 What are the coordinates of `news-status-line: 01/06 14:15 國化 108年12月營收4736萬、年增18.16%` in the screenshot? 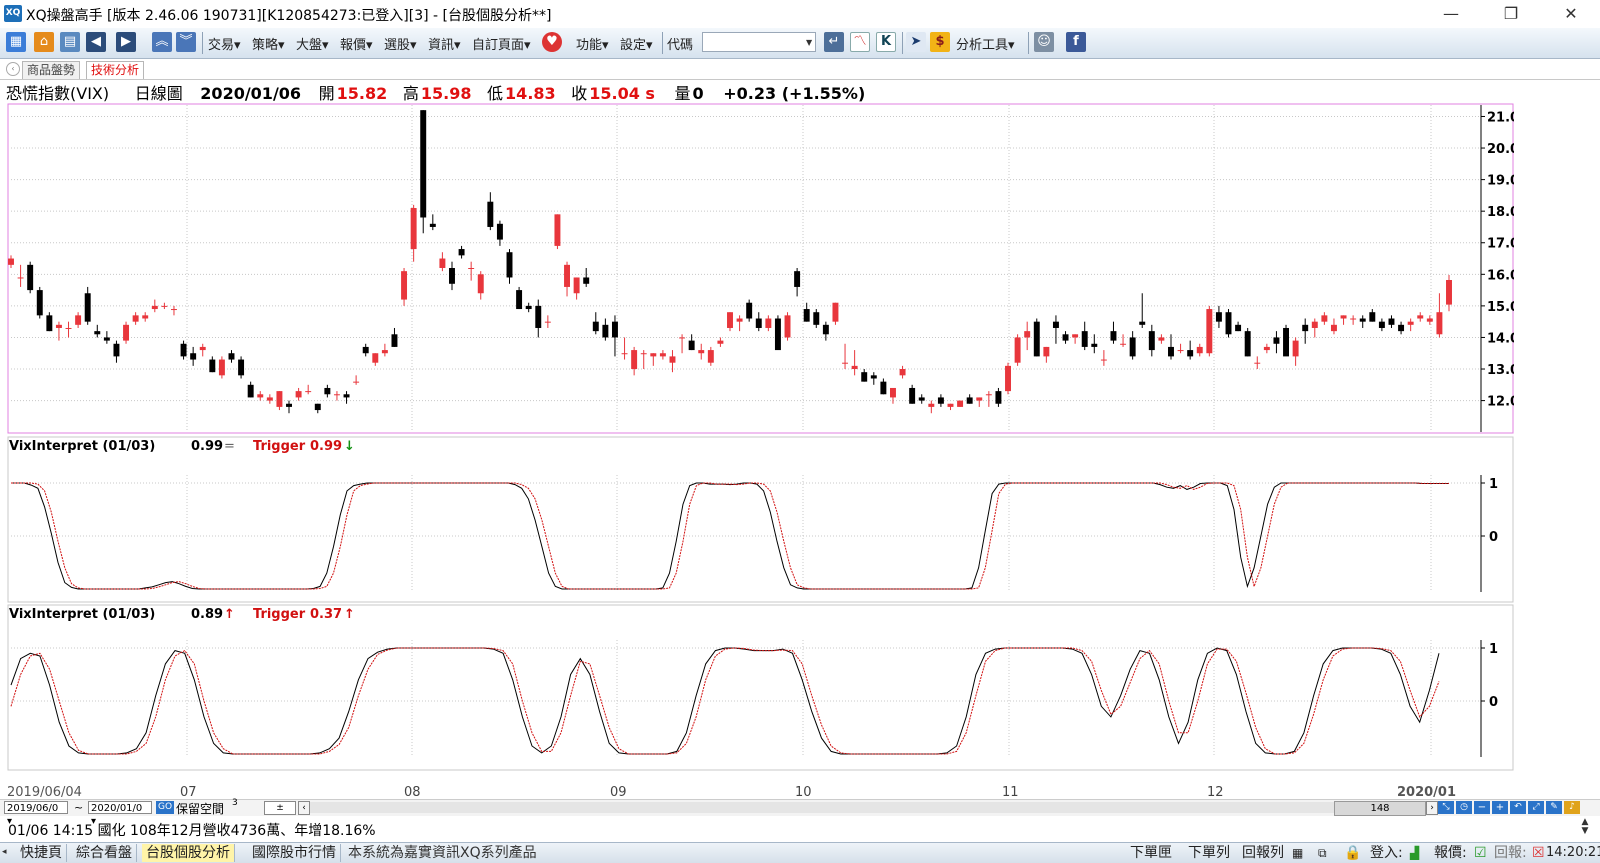 It's located at (192, 830).